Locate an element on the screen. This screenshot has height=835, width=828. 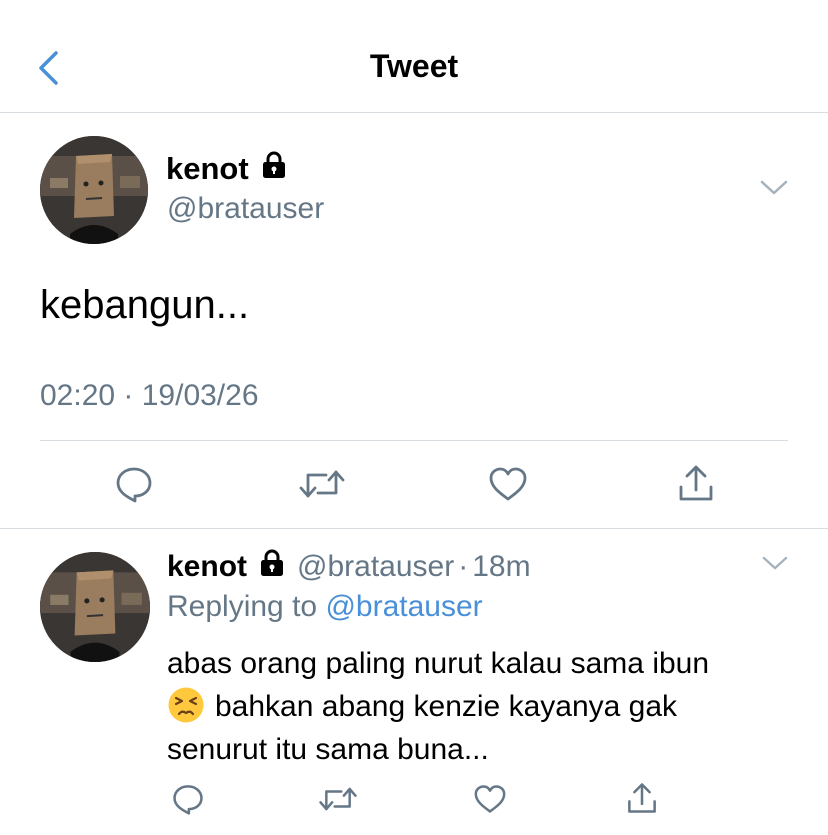
share-button is located at coordinates (696, 483).